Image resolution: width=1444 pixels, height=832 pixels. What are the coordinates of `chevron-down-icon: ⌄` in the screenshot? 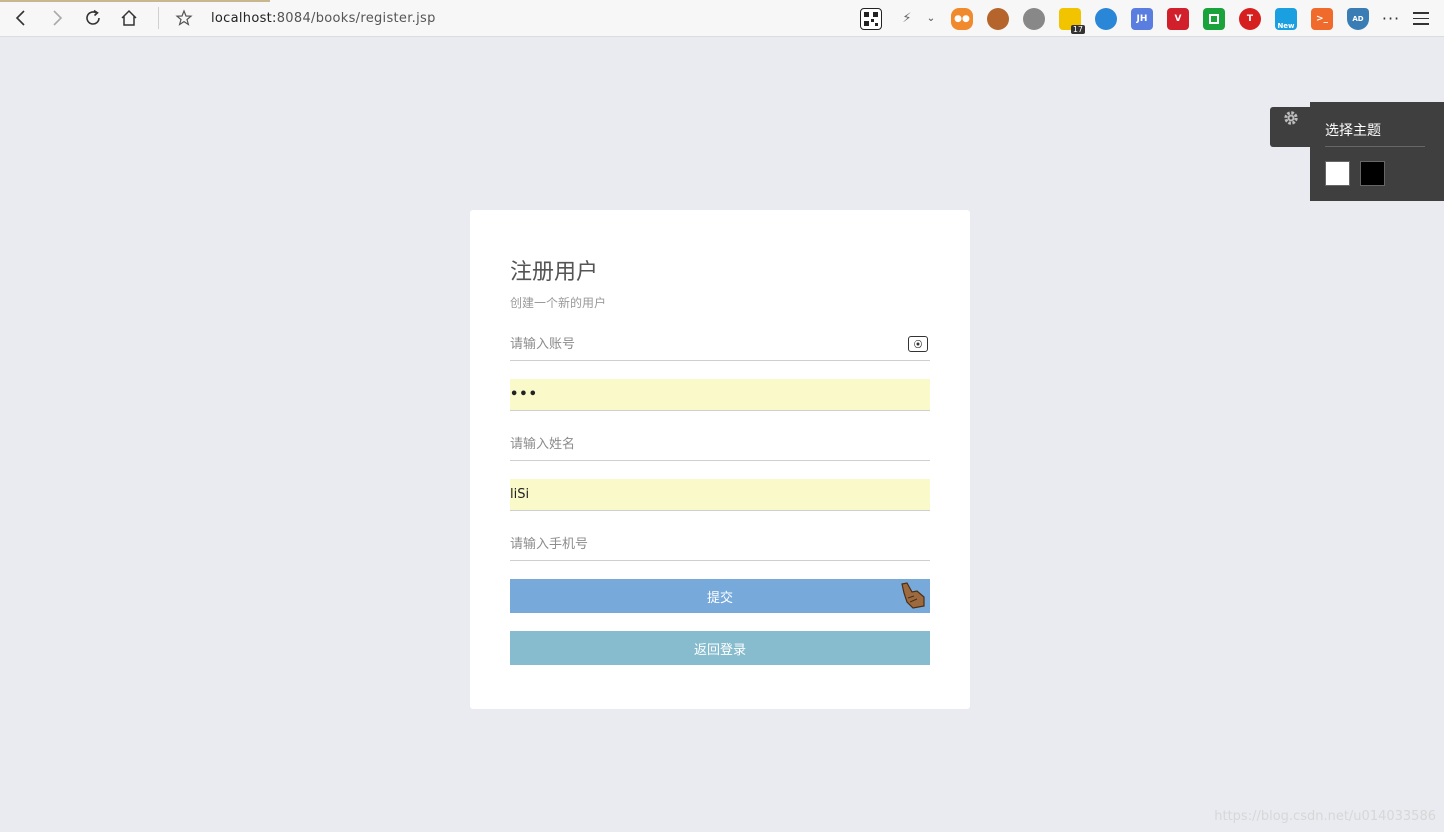 It's located at (931, 19).